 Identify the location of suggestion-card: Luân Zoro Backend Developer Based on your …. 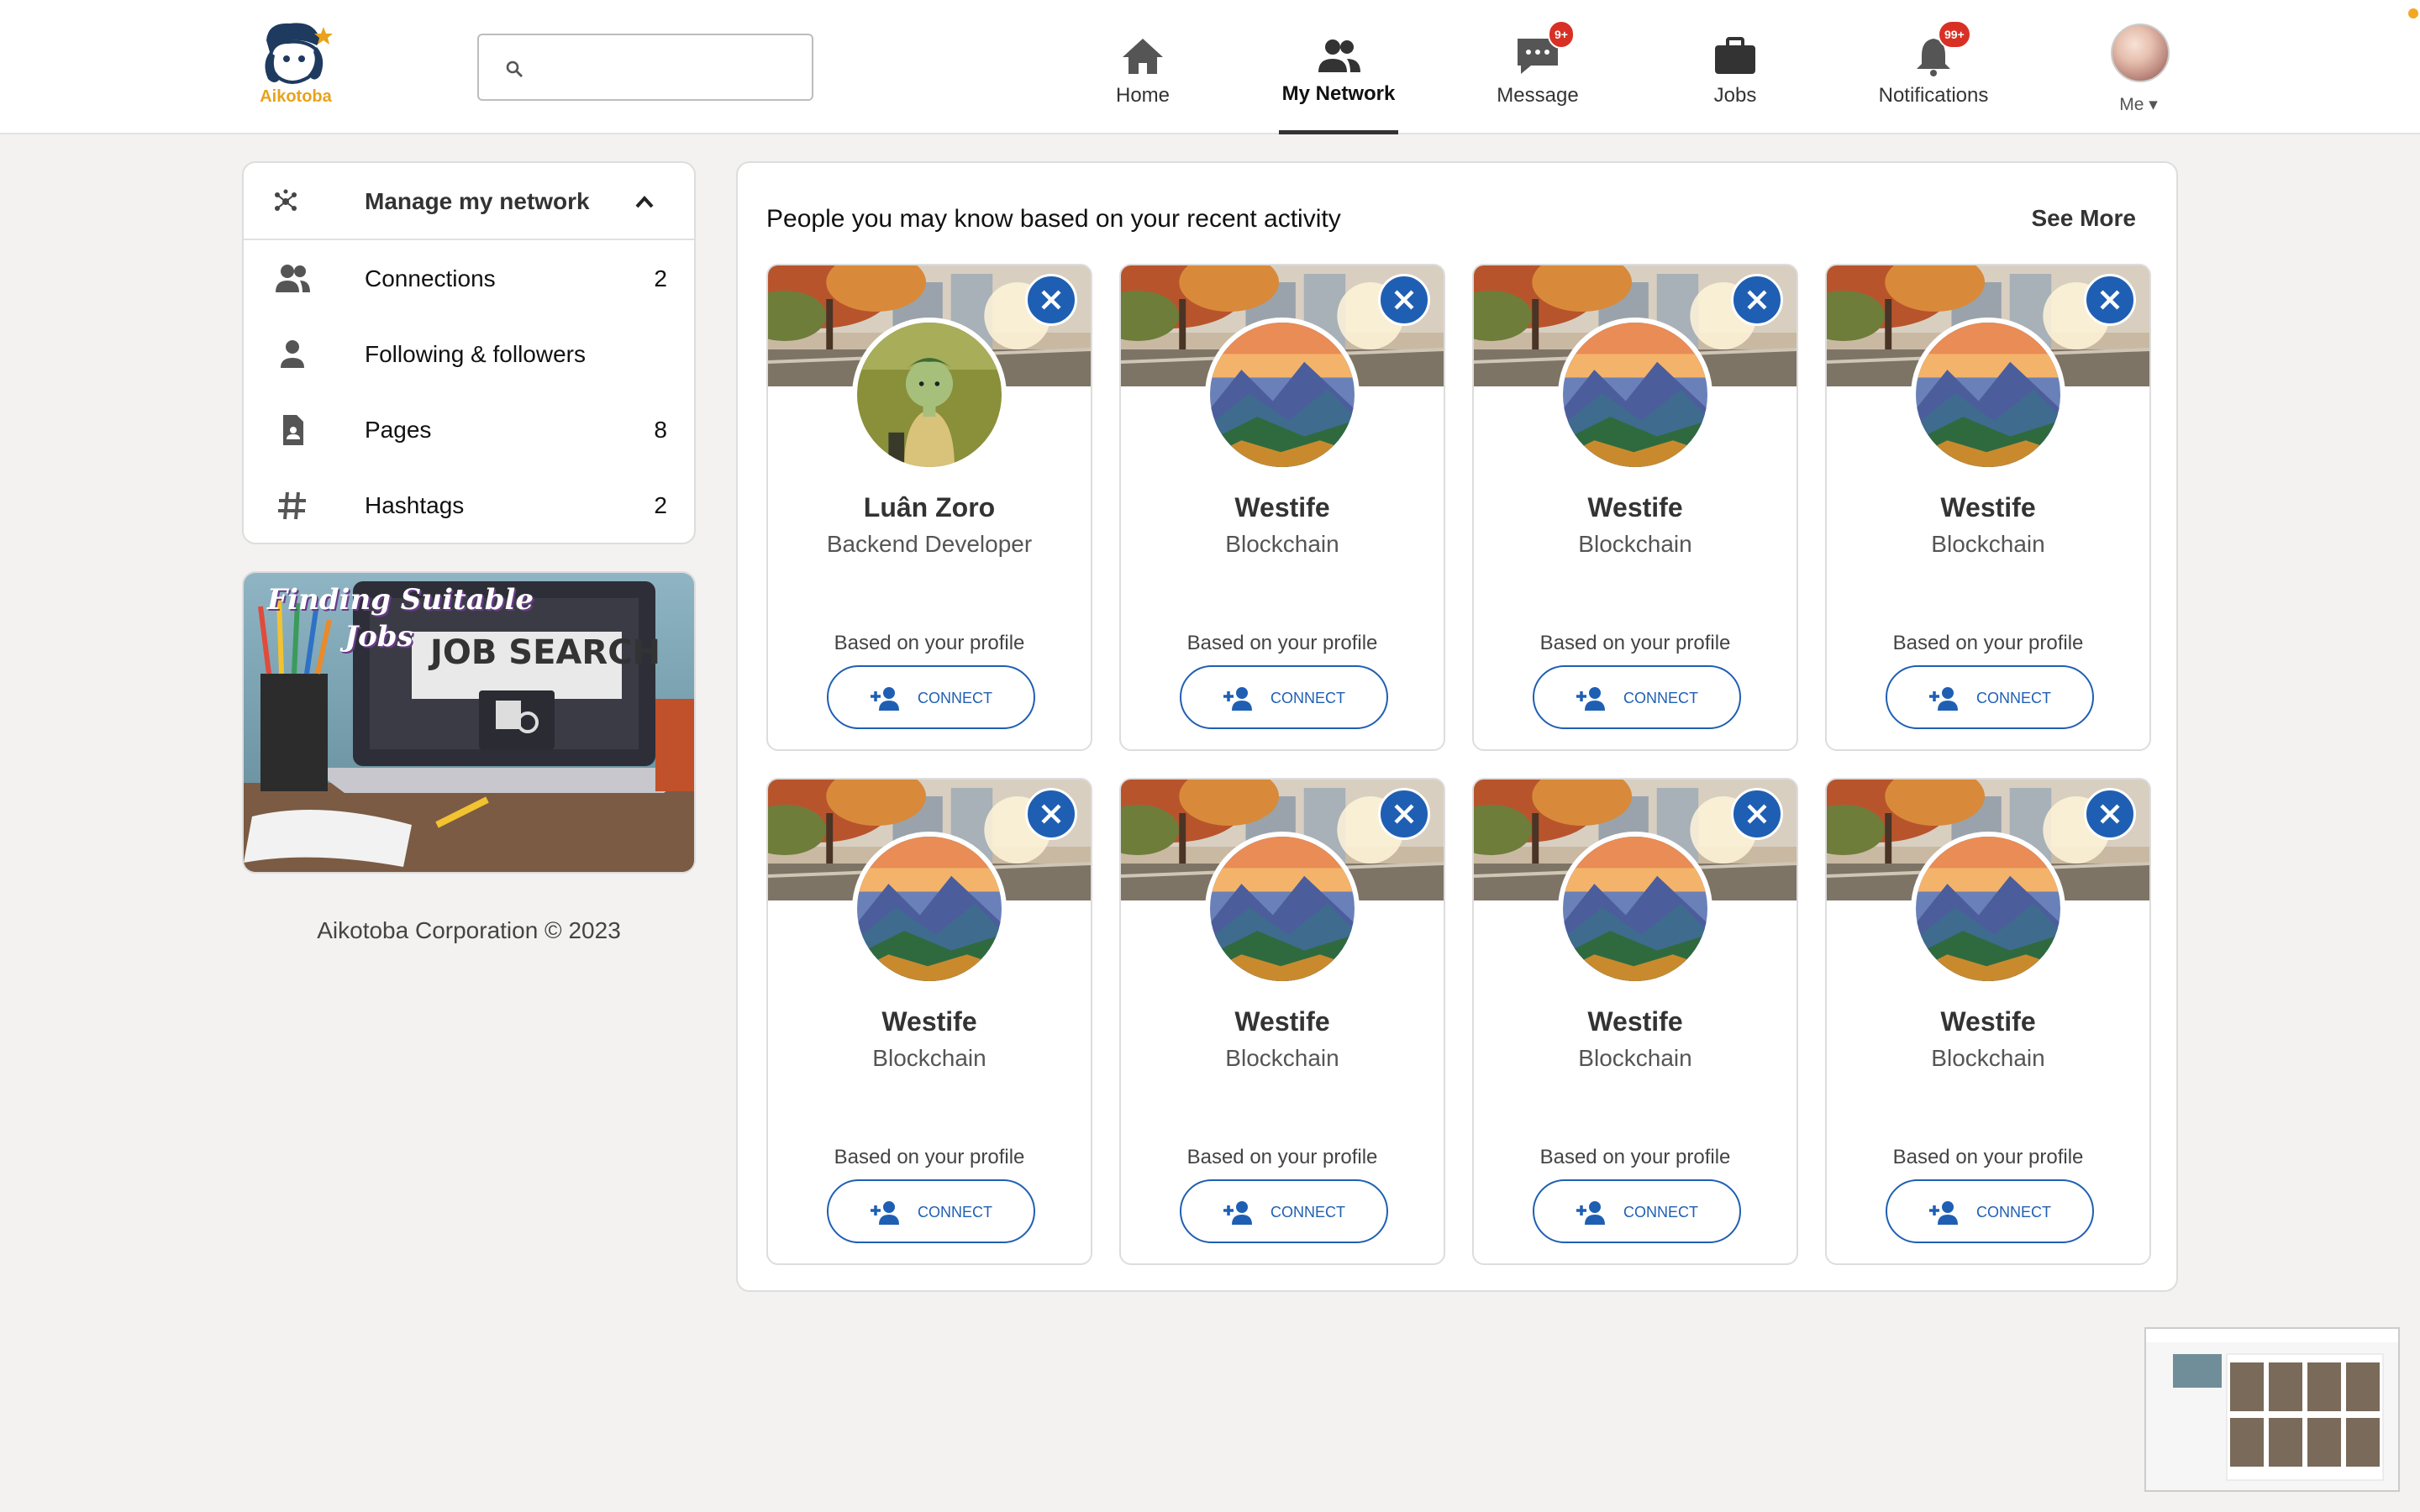
(929, 507).